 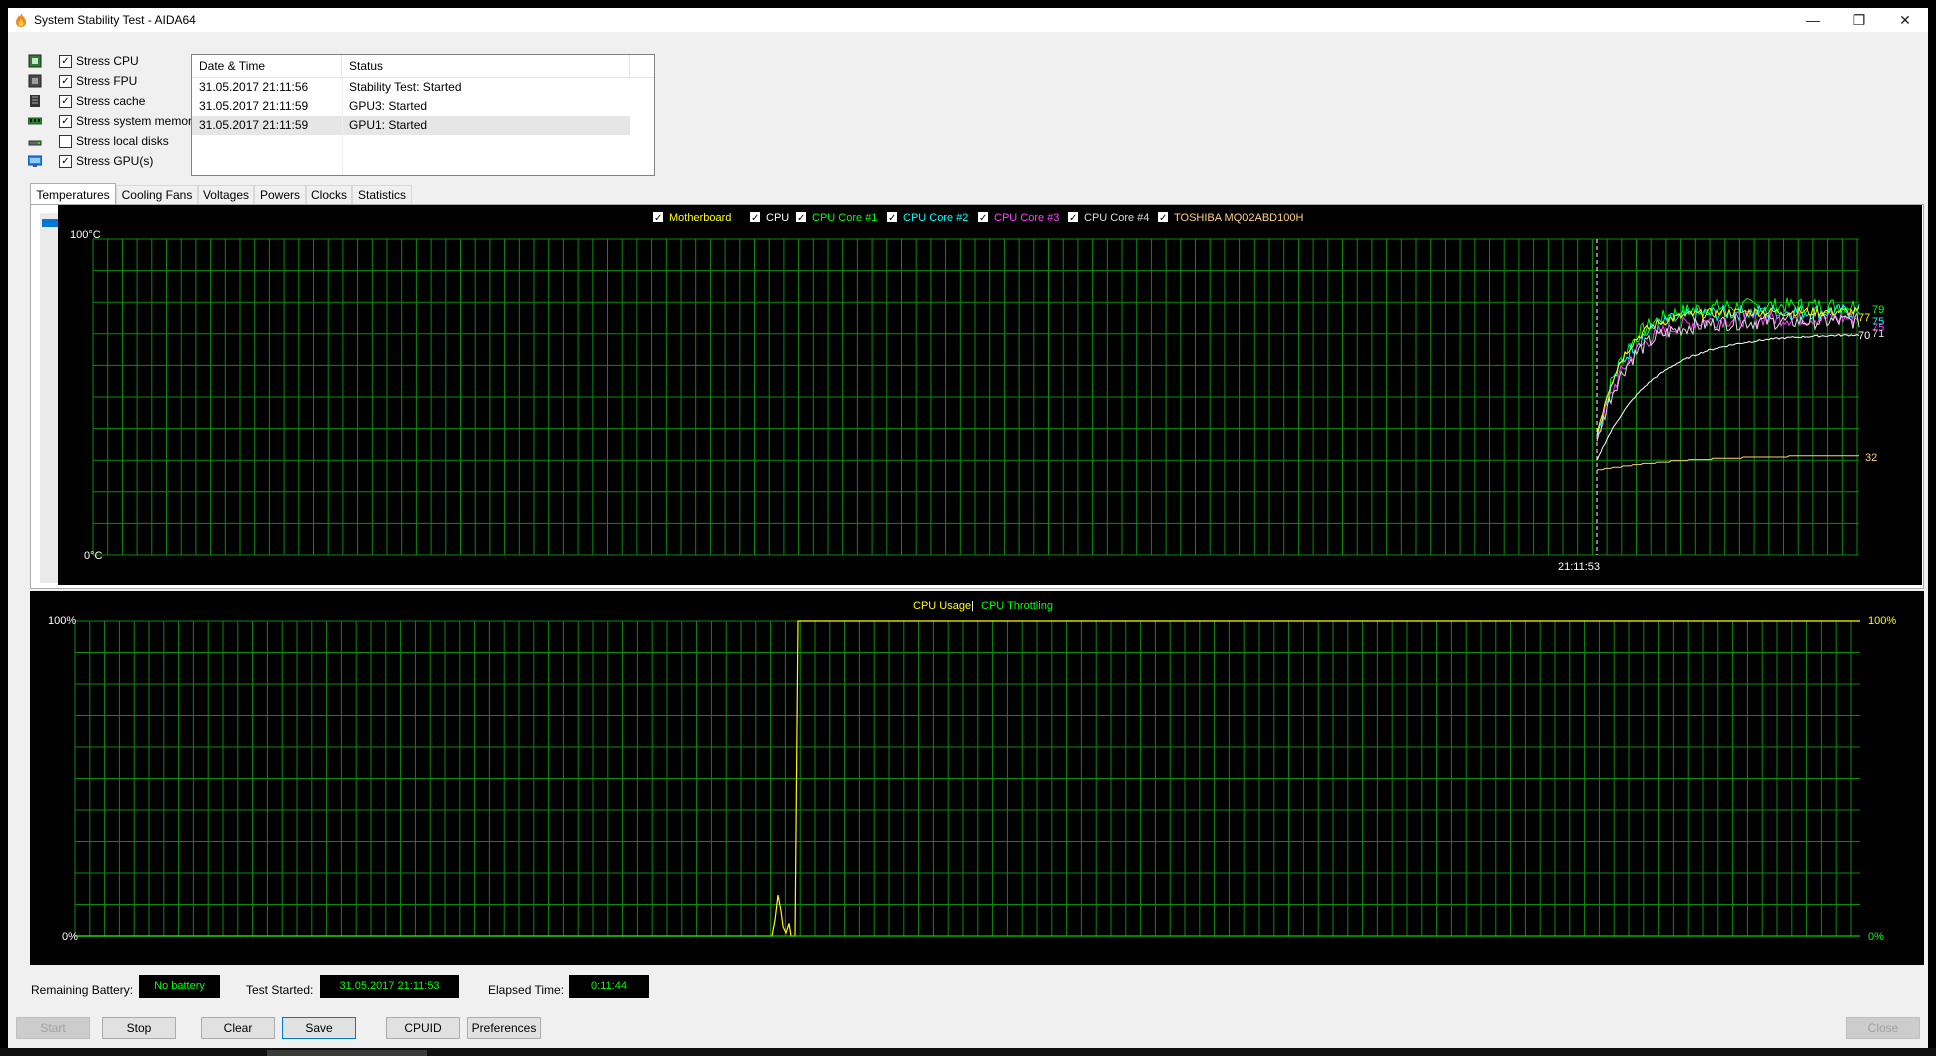 I want to click on tab-clocks: Clocks, so click(x=329, y=194).